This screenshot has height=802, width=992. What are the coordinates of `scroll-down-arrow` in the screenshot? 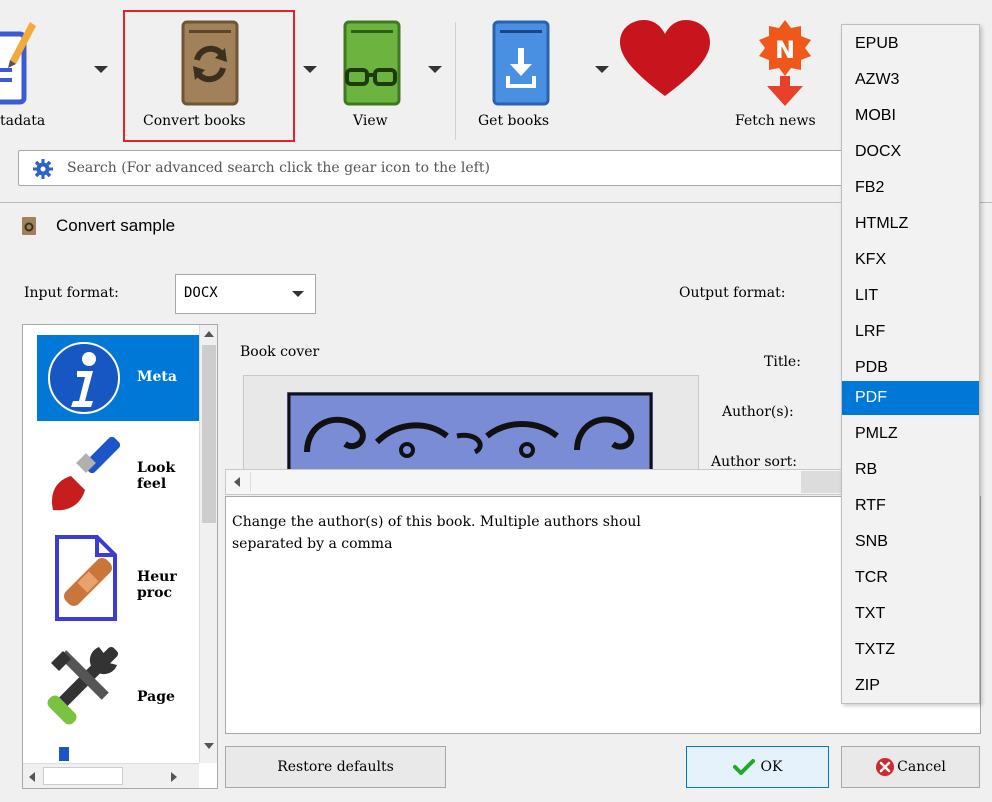 It's located at (209, 746).